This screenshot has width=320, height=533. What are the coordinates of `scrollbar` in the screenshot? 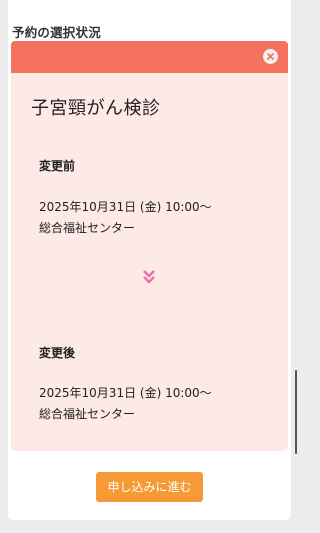 It's located at (296, 412).